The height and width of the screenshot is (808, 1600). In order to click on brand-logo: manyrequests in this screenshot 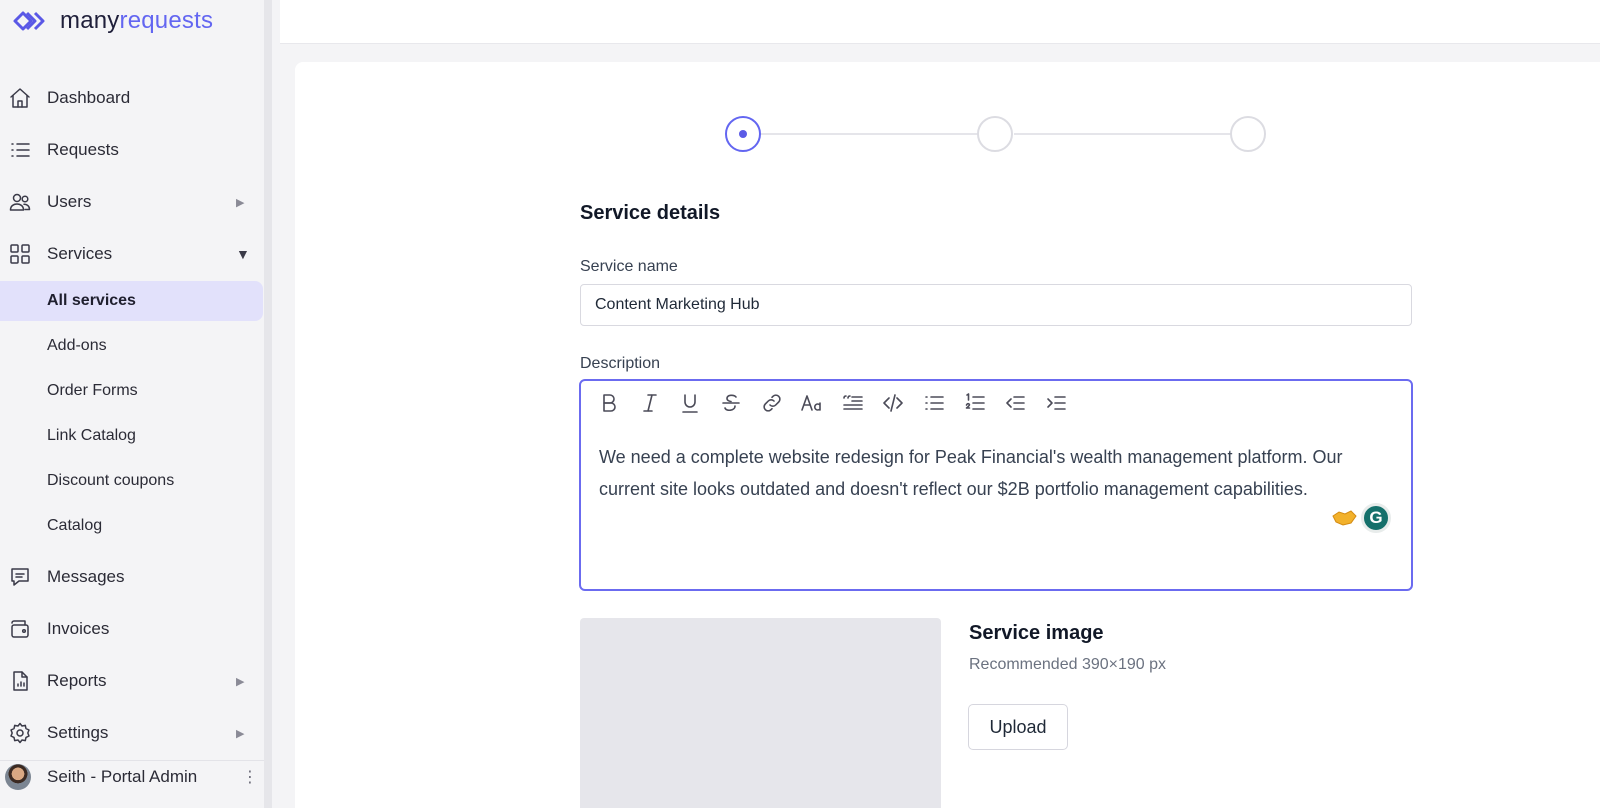, I will do `click(112, 21)`.